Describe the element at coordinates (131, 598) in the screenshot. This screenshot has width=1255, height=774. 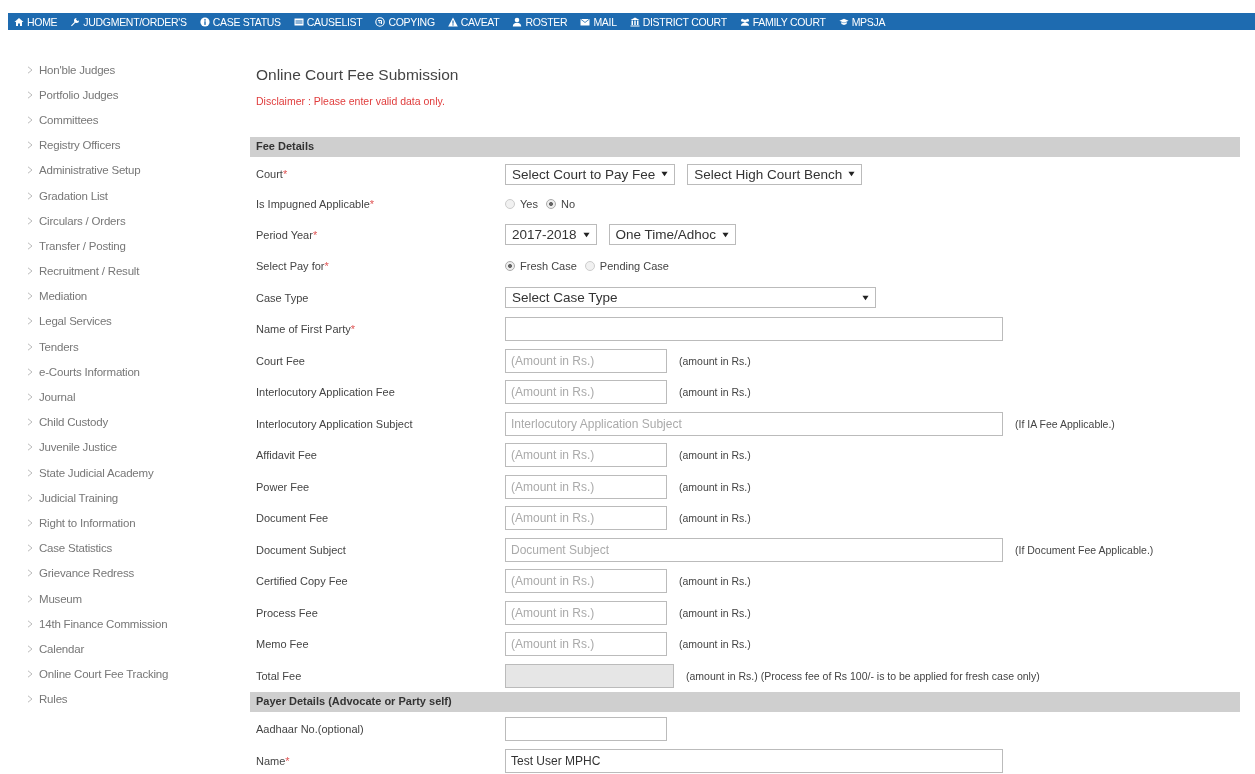
I see `sidebar-link: Museum` at that location.